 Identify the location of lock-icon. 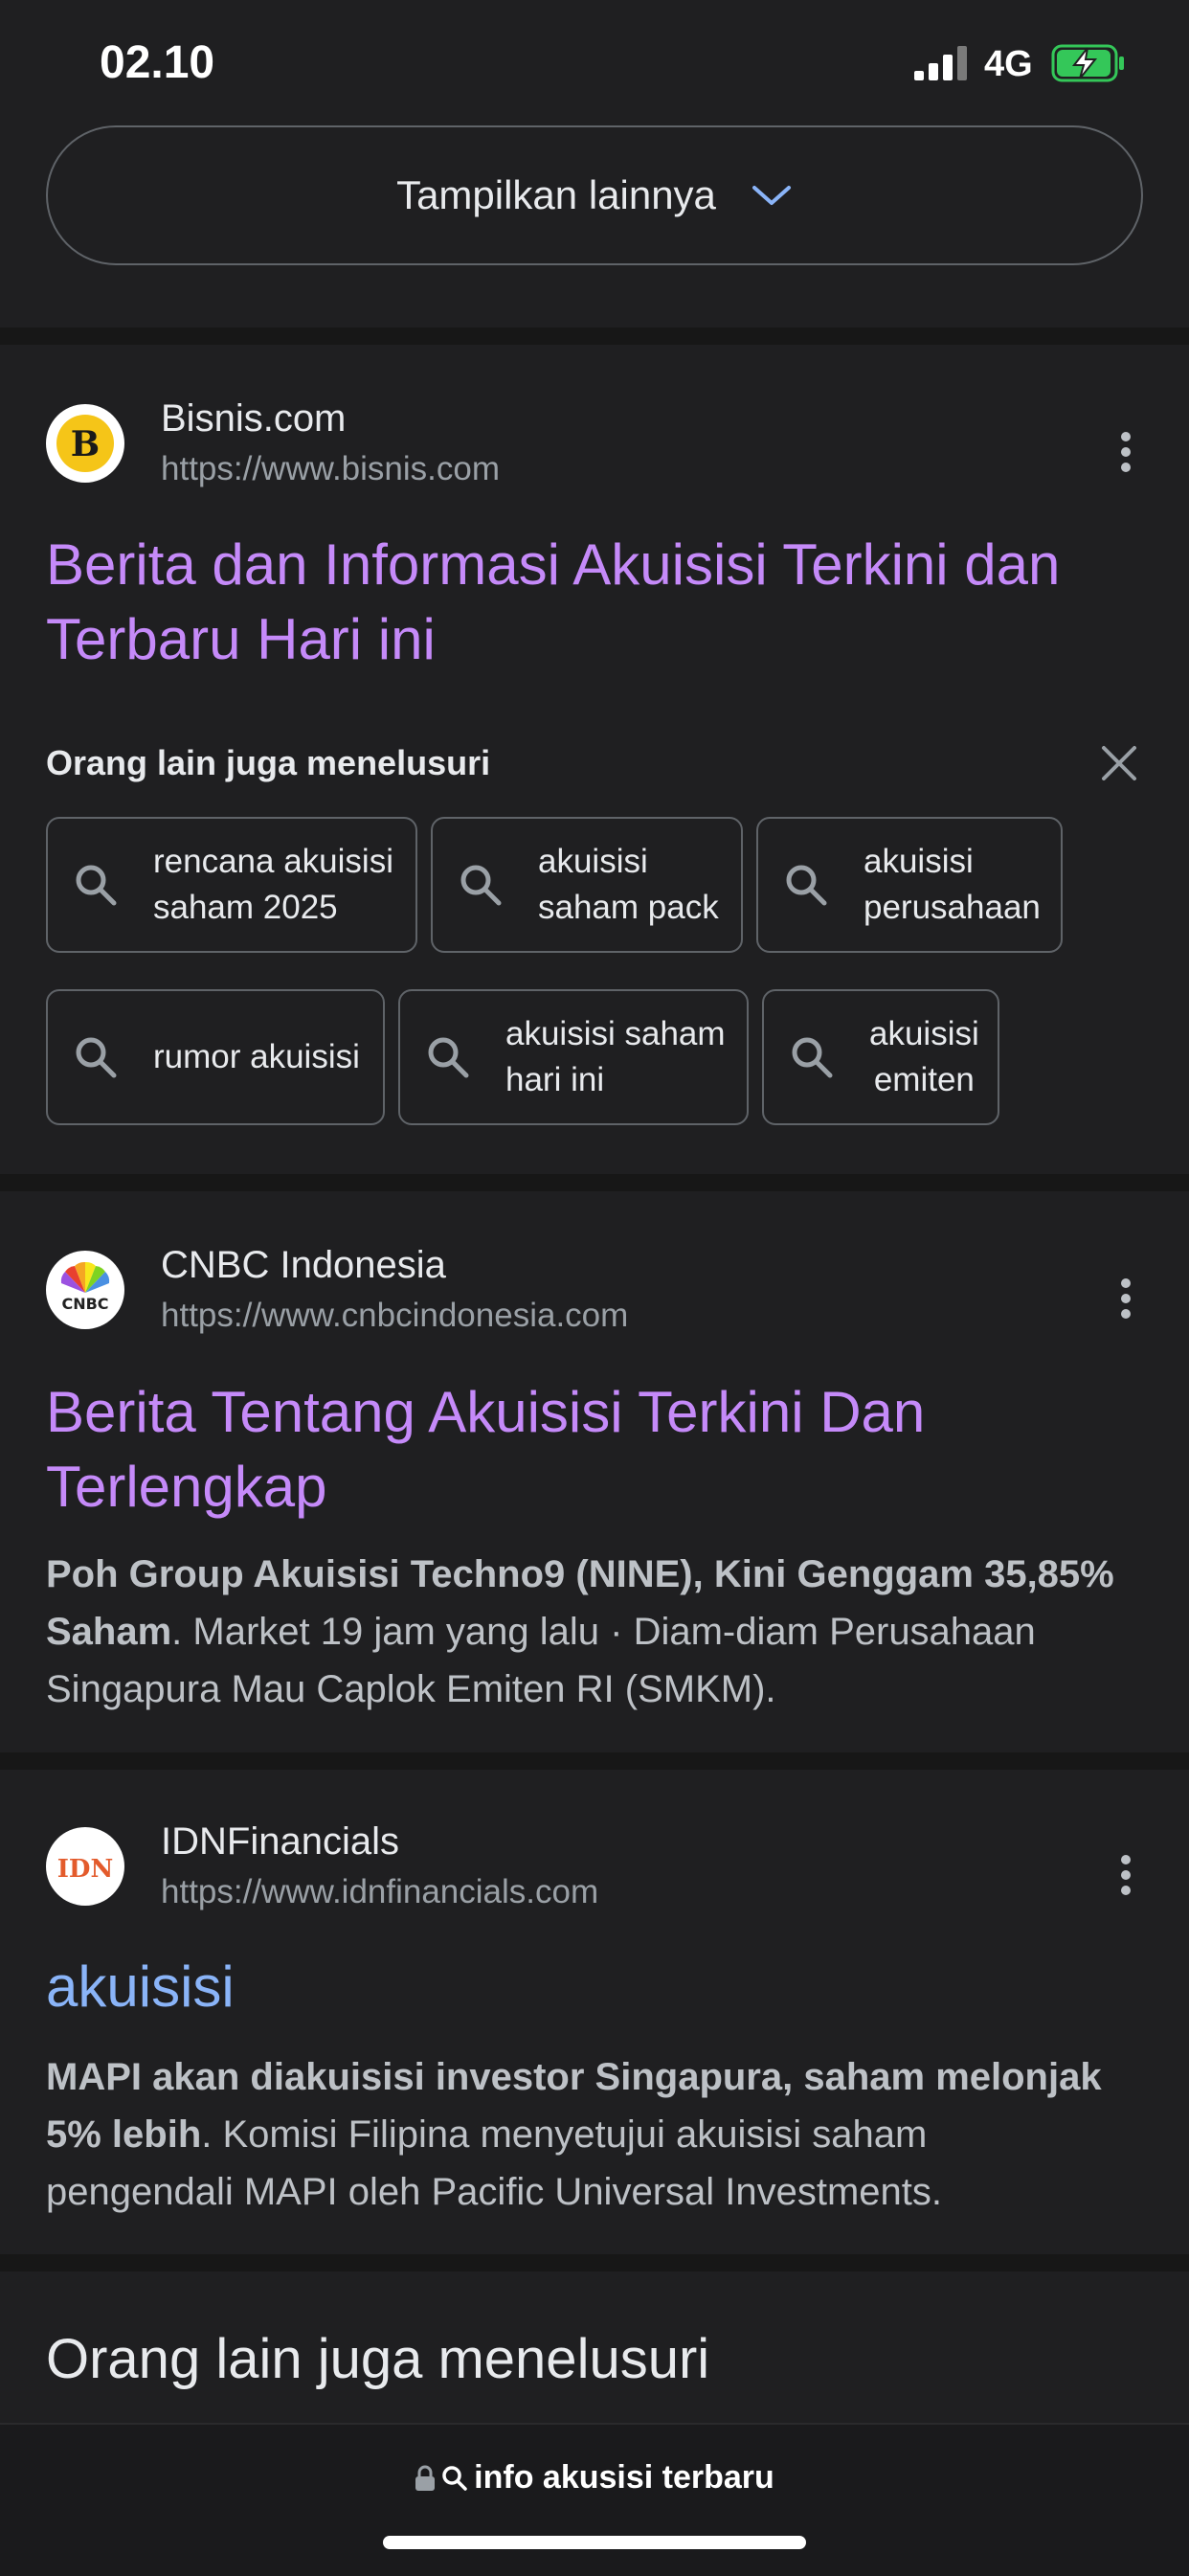
(425, 2478).